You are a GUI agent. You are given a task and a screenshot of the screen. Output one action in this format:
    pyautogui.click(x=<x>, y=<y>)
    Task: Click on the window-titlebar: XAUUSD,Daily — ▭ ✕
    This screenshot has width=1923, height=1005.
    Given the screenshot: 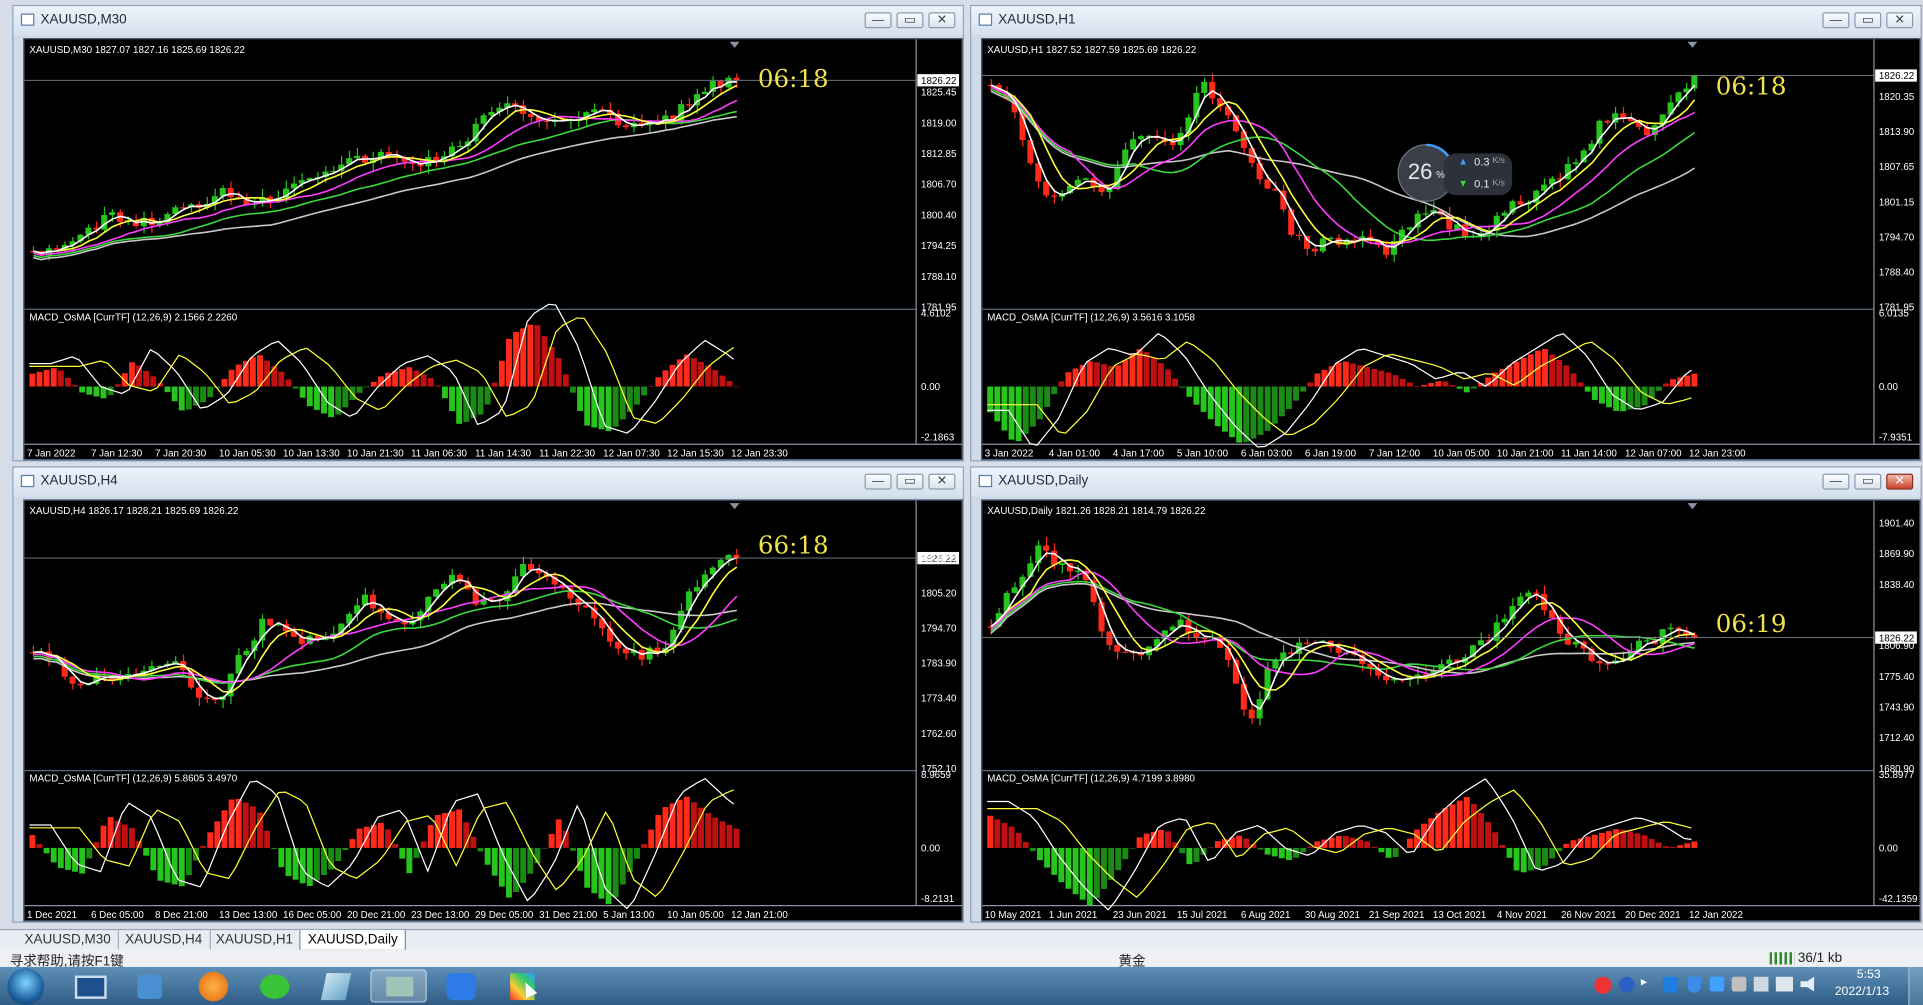 What is the action you would take?
    pyautogui.click(x=1446, y=482)
    